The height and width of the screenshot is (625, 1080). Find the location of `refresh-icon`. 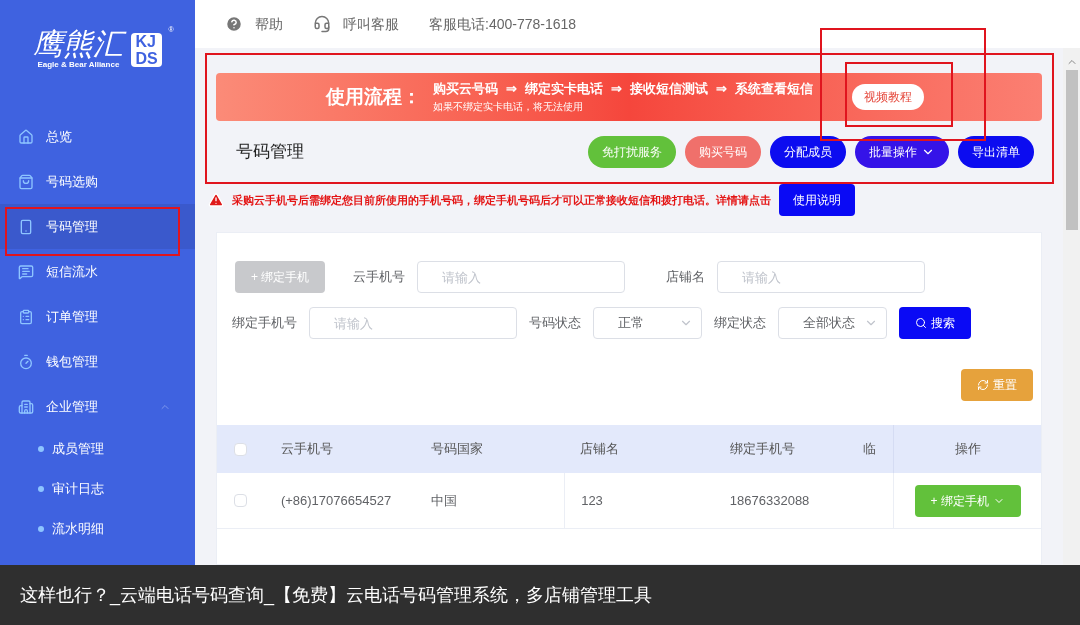

refresh-icon is located at coordinates (983, 385).